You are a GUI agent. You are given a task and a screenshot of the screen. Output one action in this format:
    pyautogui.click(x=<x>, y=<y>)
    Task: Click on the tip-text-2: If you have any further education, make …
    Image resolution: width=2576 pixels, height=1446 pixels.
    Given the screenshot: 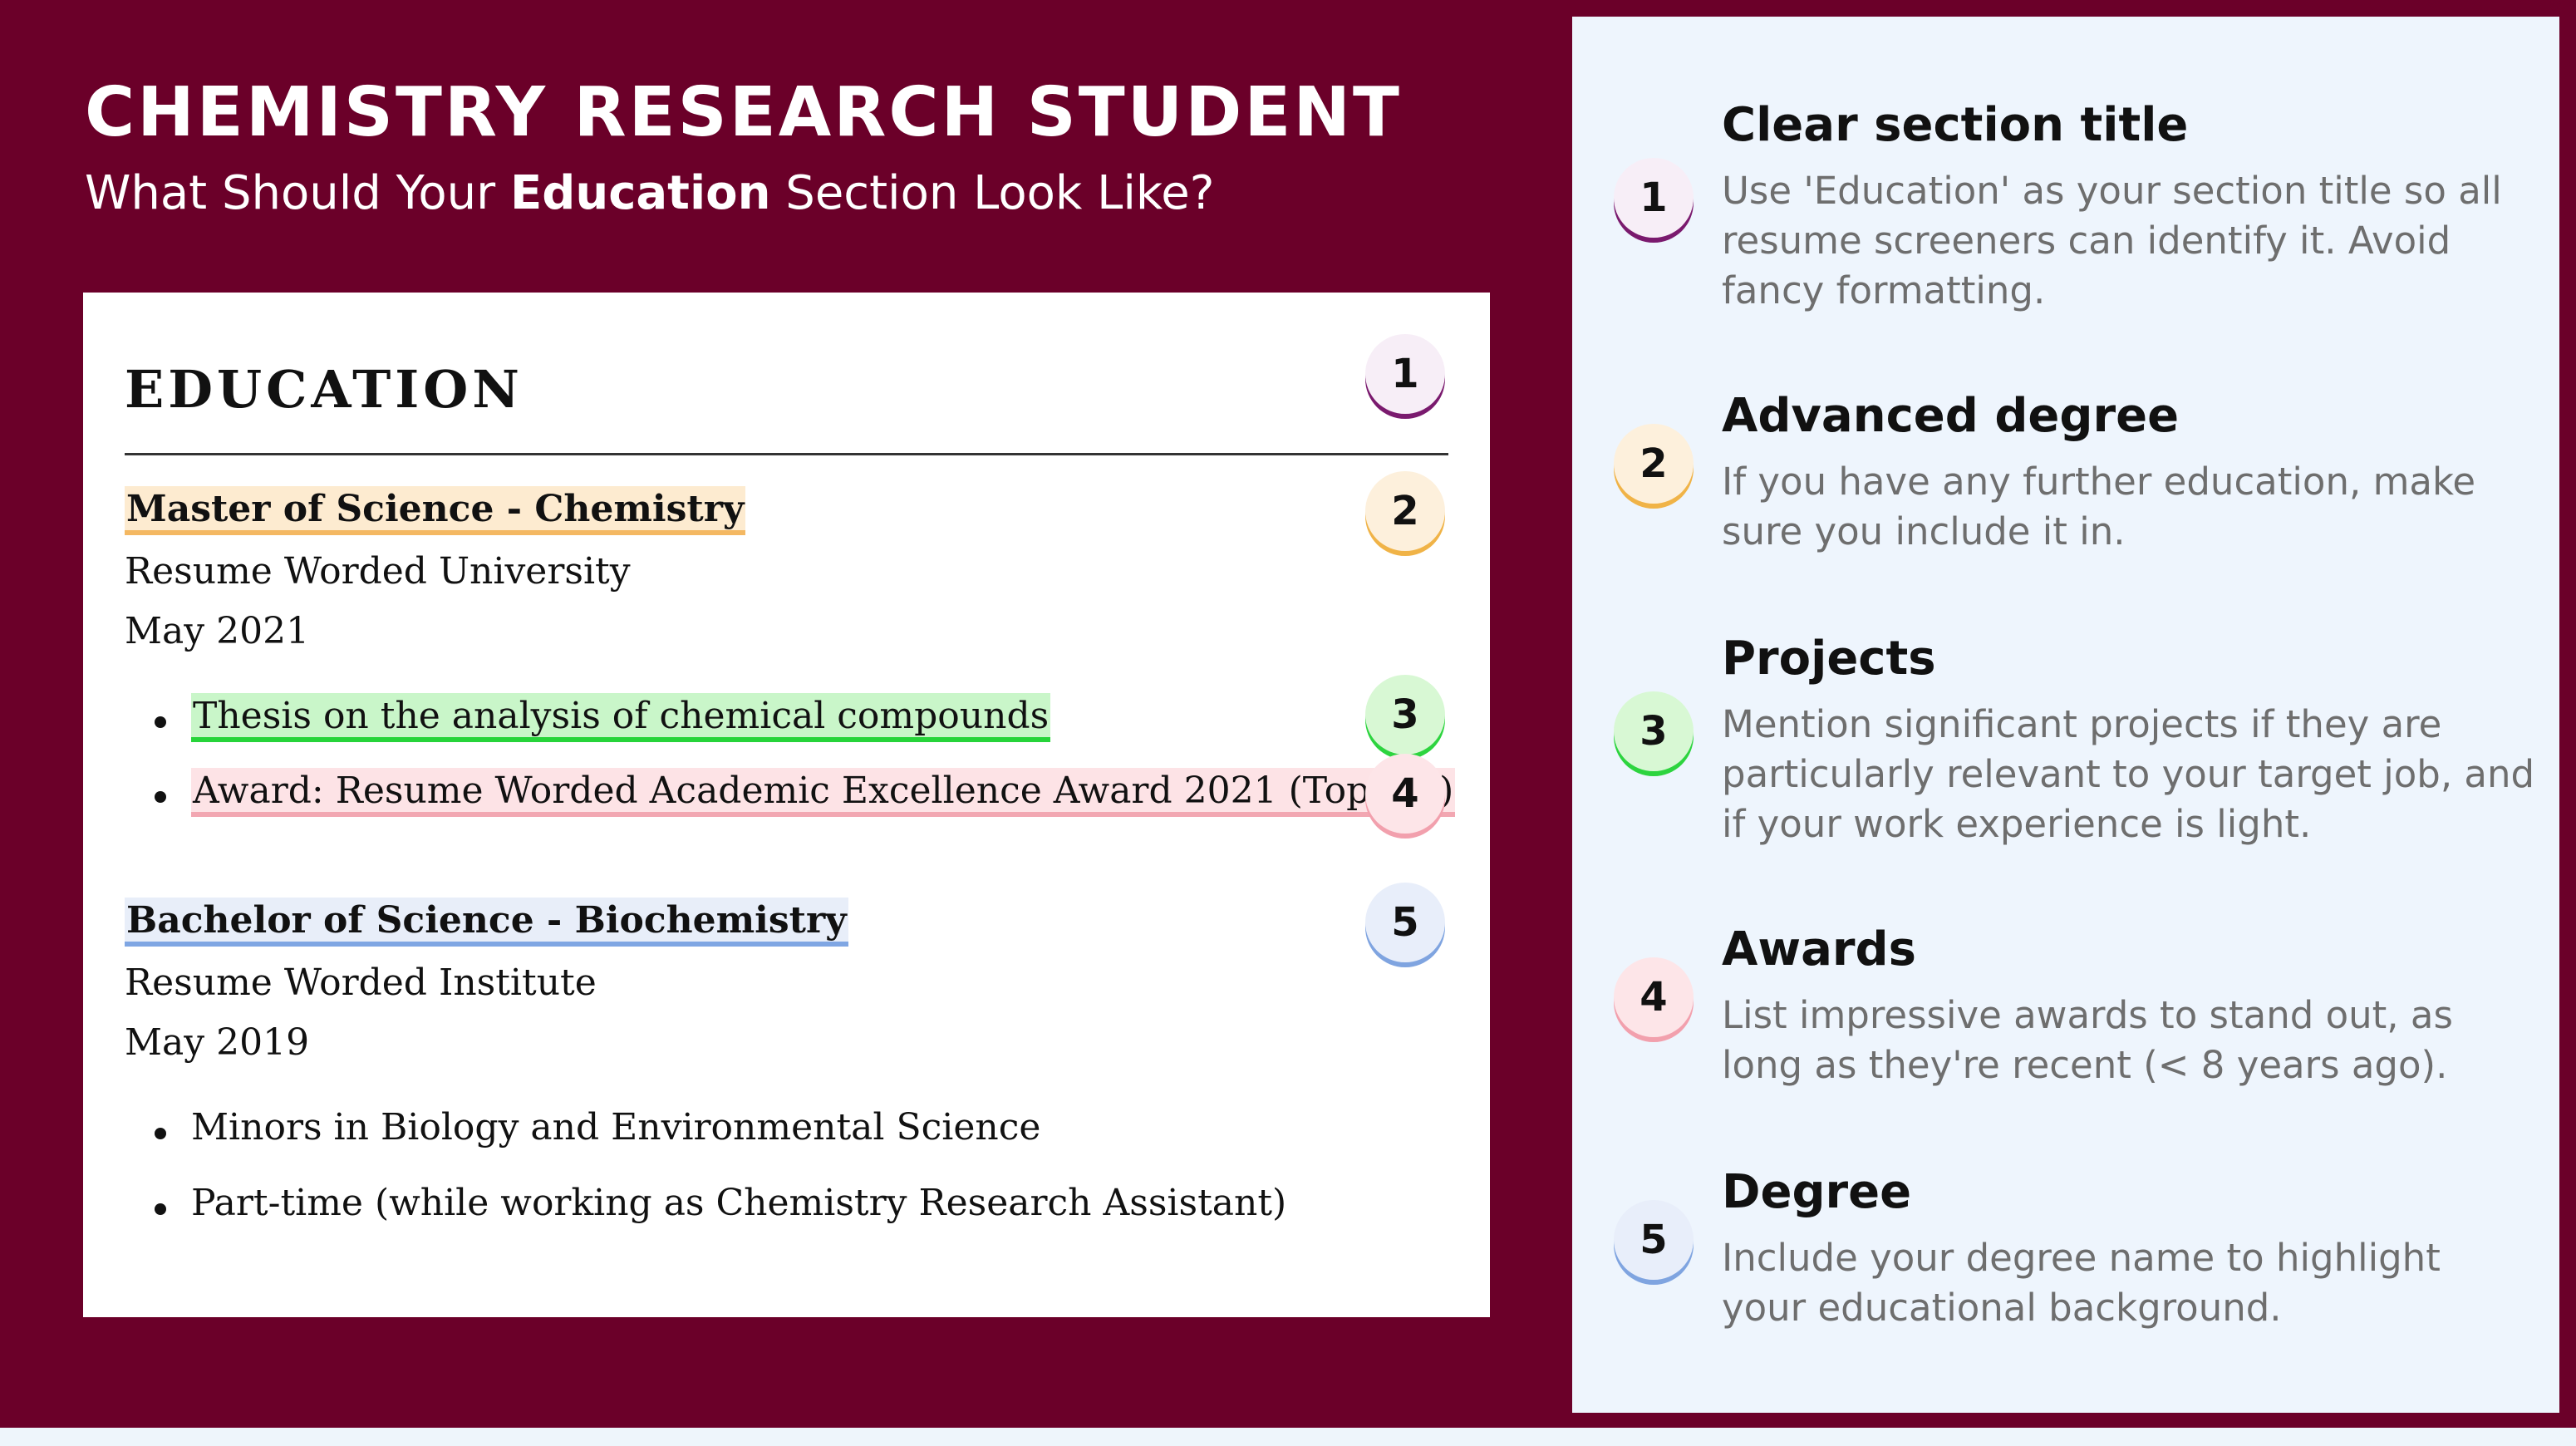 What is the action you would take?
    pyautogui.click(x=2099, y=506)
    